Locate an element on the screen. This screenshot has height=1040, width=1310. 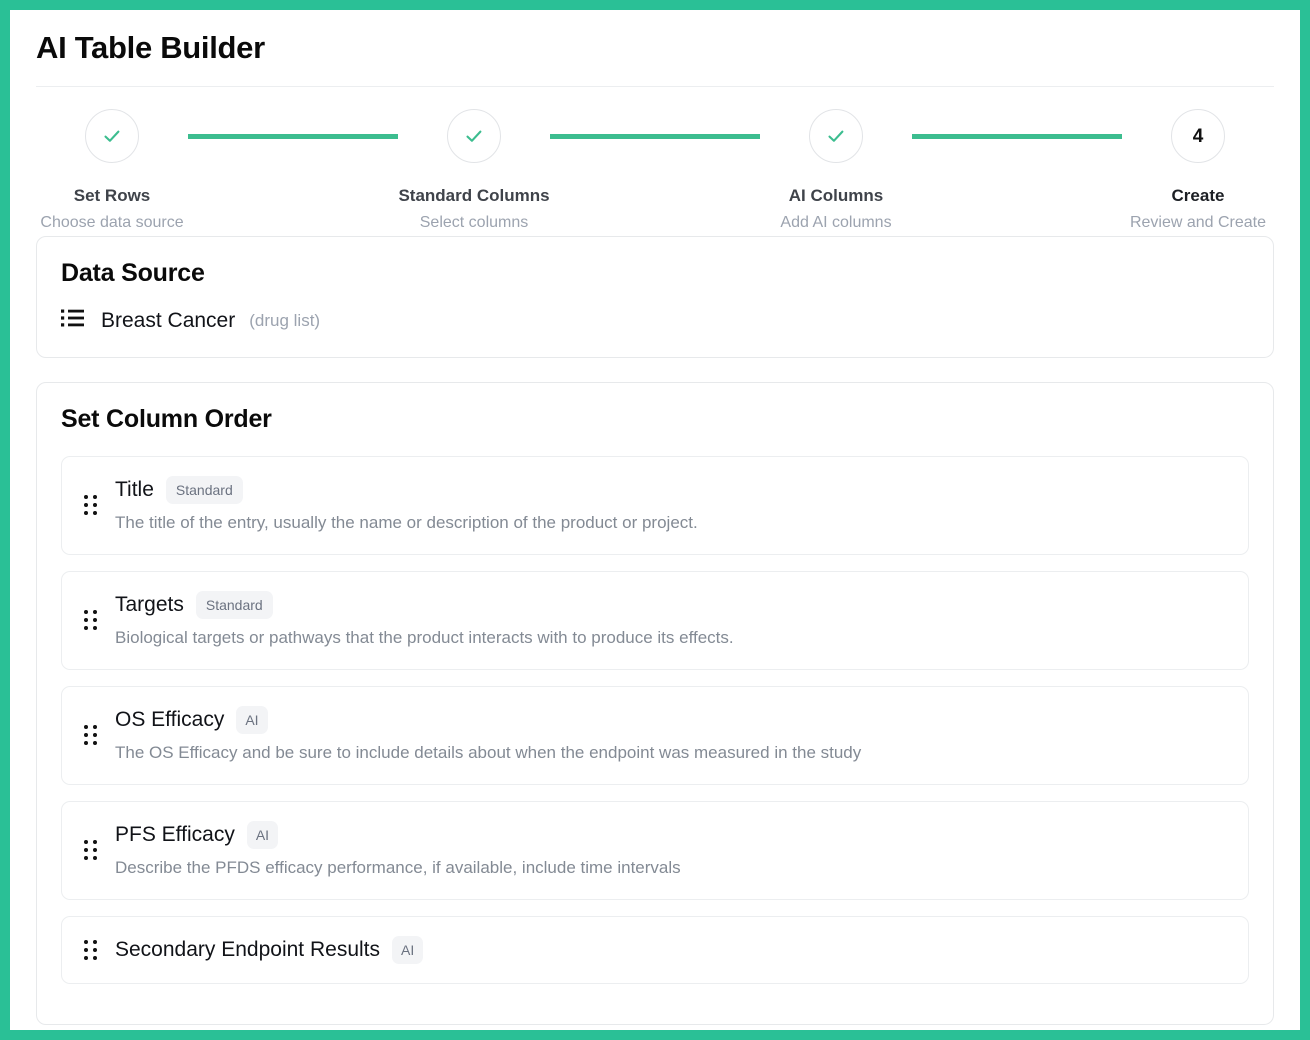
page-title: AI Table Builder is located at coordinates (150, 47).